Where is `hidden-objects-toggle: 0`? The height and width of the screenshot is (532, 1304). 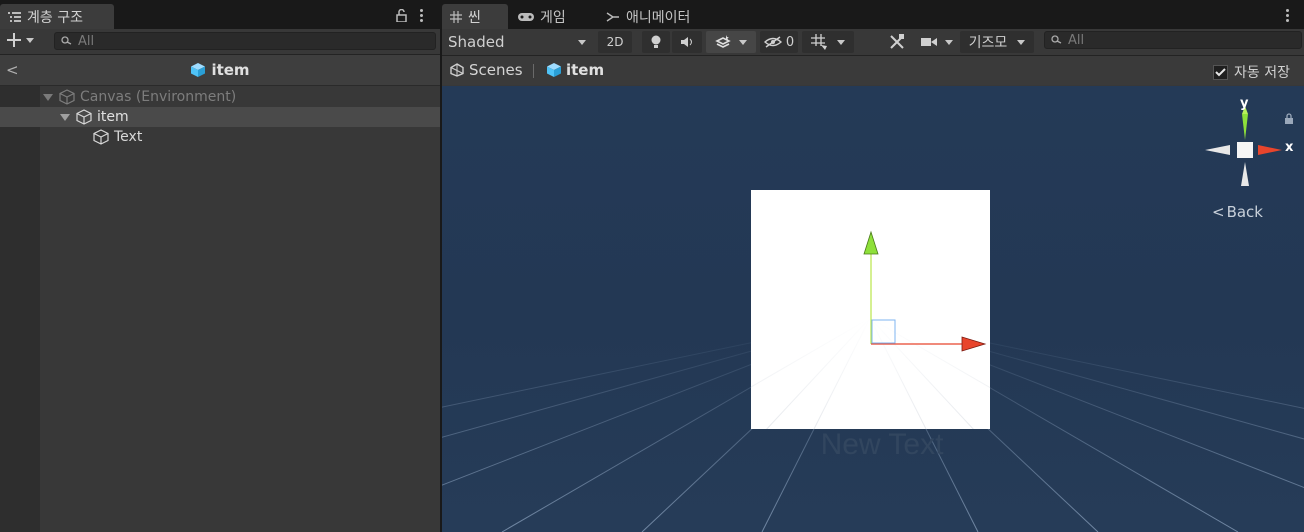
hidden-objects-toggle: 0 is located at coordinates (779, 42).